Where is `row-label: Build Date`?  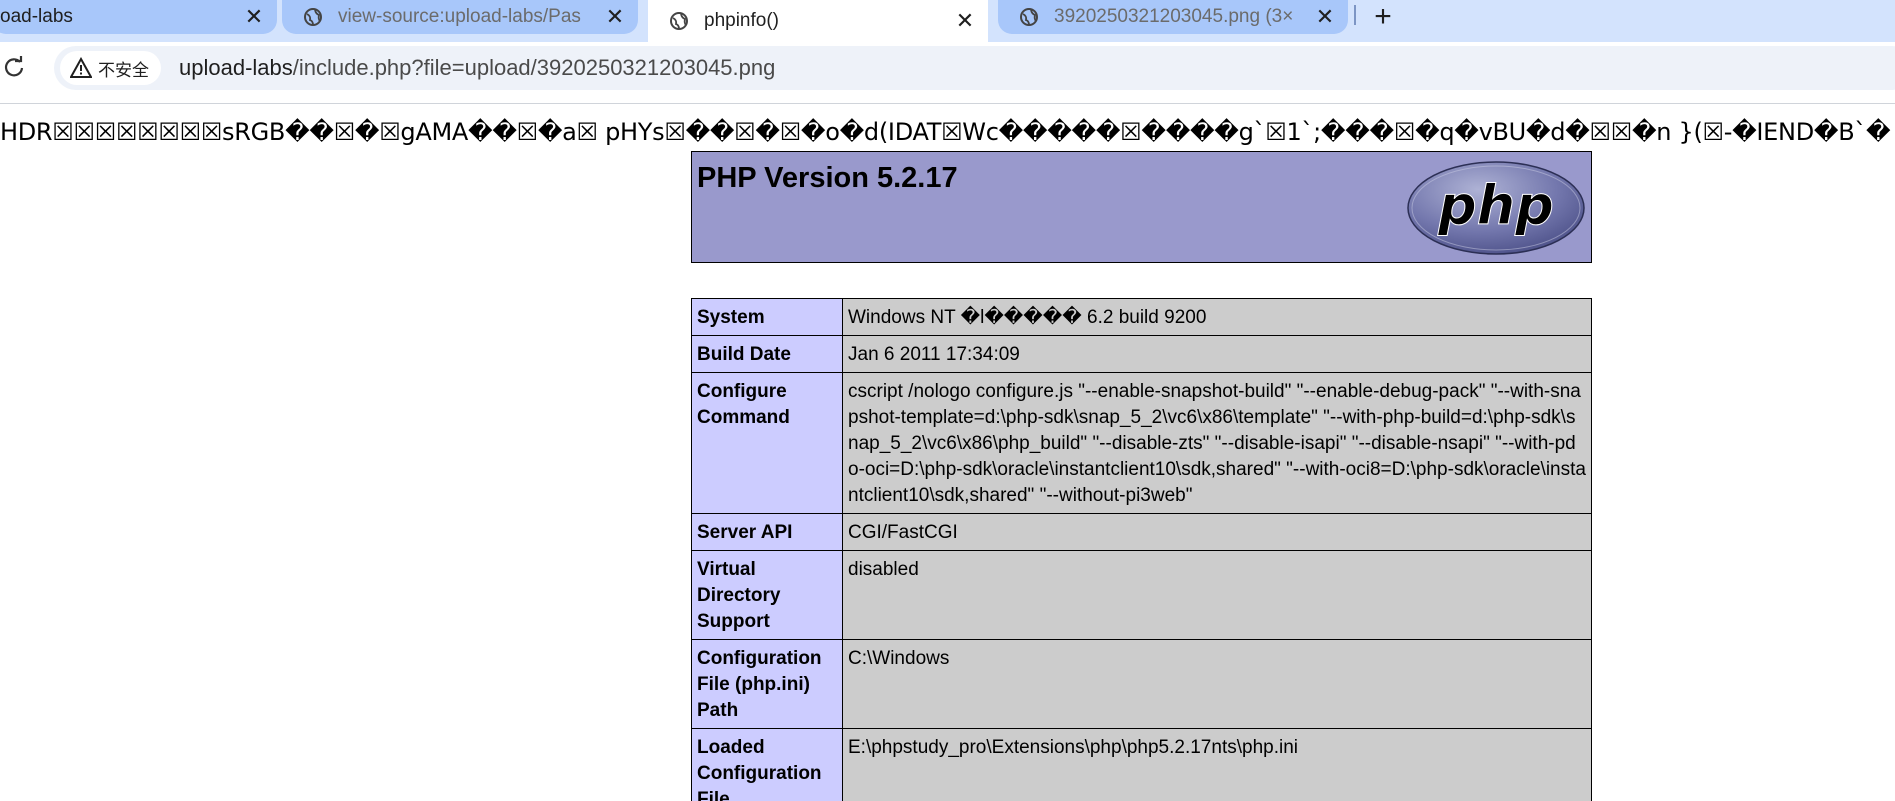 row-label: Build Date is located at coordinates (767, 354).